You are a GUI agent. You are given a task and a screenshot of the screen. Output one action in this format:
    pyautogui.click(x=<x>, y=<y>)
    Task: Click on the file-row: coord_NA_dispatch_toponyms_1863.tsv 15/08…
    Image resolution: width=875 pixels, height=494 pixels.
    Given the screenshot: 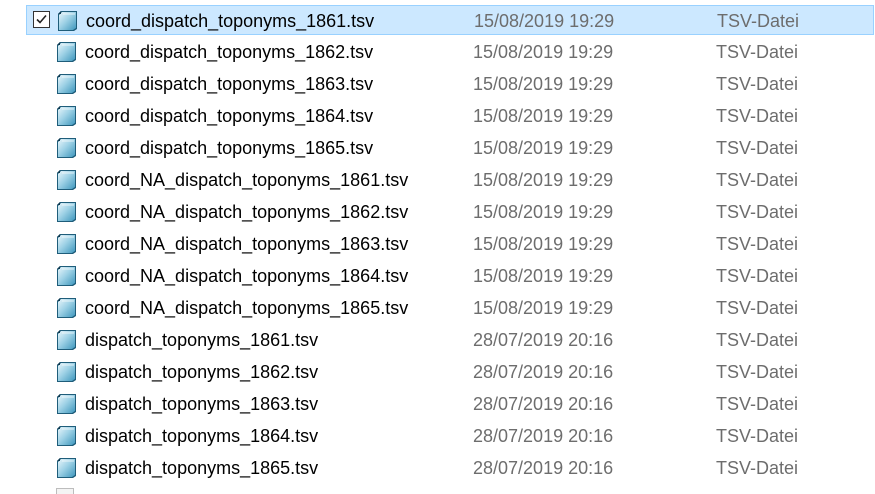 What is the action you would take?
    pyautogui.click(x=450, y=244)
    